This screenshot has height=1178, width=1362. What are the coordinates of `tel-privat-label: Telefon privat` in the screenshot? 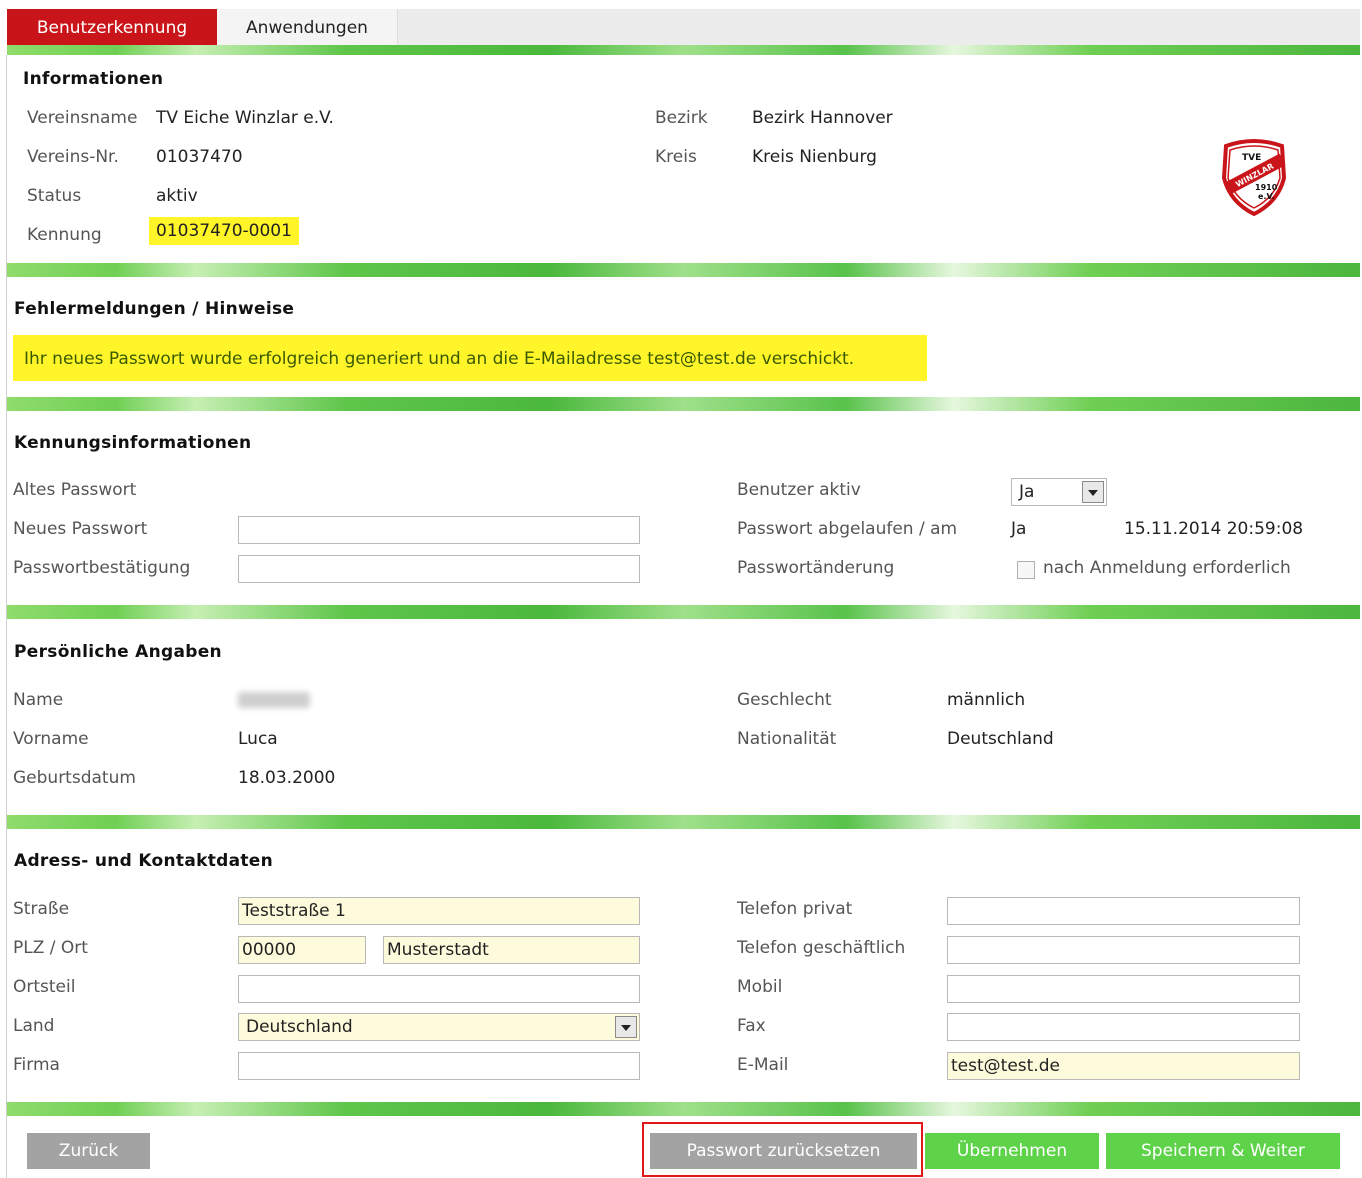 It's located at (795, 909).